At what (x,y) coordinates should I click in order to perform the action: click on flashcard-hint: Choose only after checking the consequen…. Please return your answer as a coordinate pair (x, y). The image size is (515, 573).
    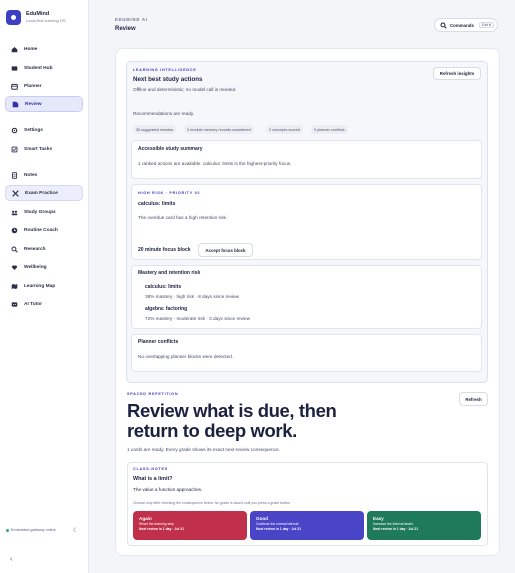
    Looking at the image, I should click on (212, 503).